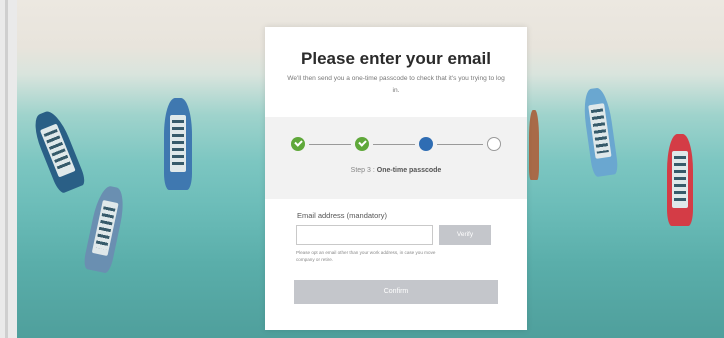 This screenshot has width=724, height=338. What do you see at coordinates (465, 235) in the screenshot?
I see `verify-button: Verify` at bounding box center [465, 235].